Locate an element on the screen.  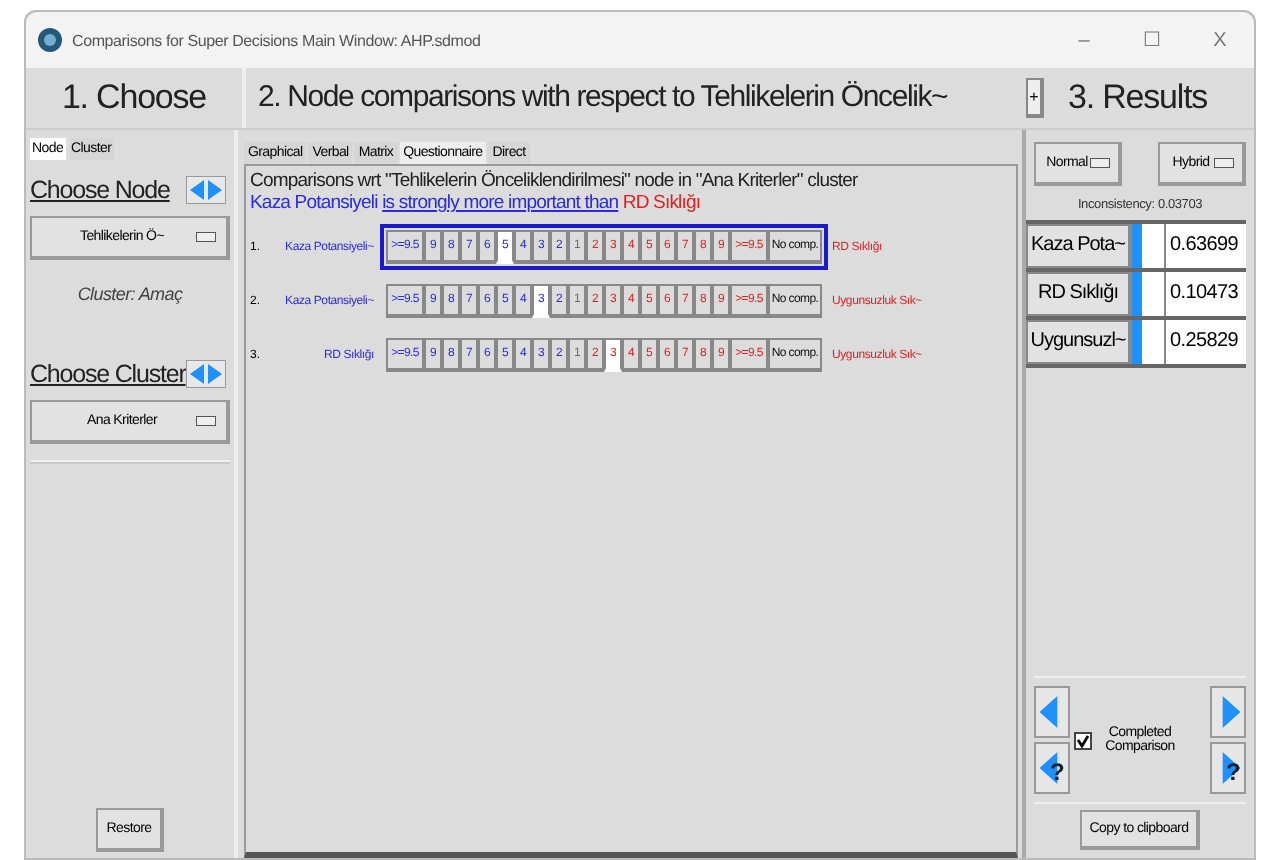
section-heading: 1. Choose is located at coordinates (136, 98).